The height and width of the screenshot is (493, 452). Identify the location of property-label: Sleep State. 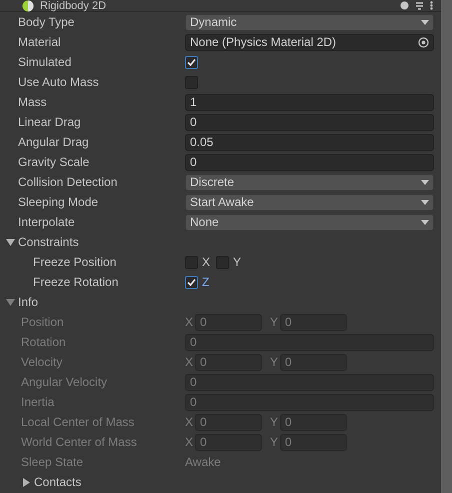
(52, 462).